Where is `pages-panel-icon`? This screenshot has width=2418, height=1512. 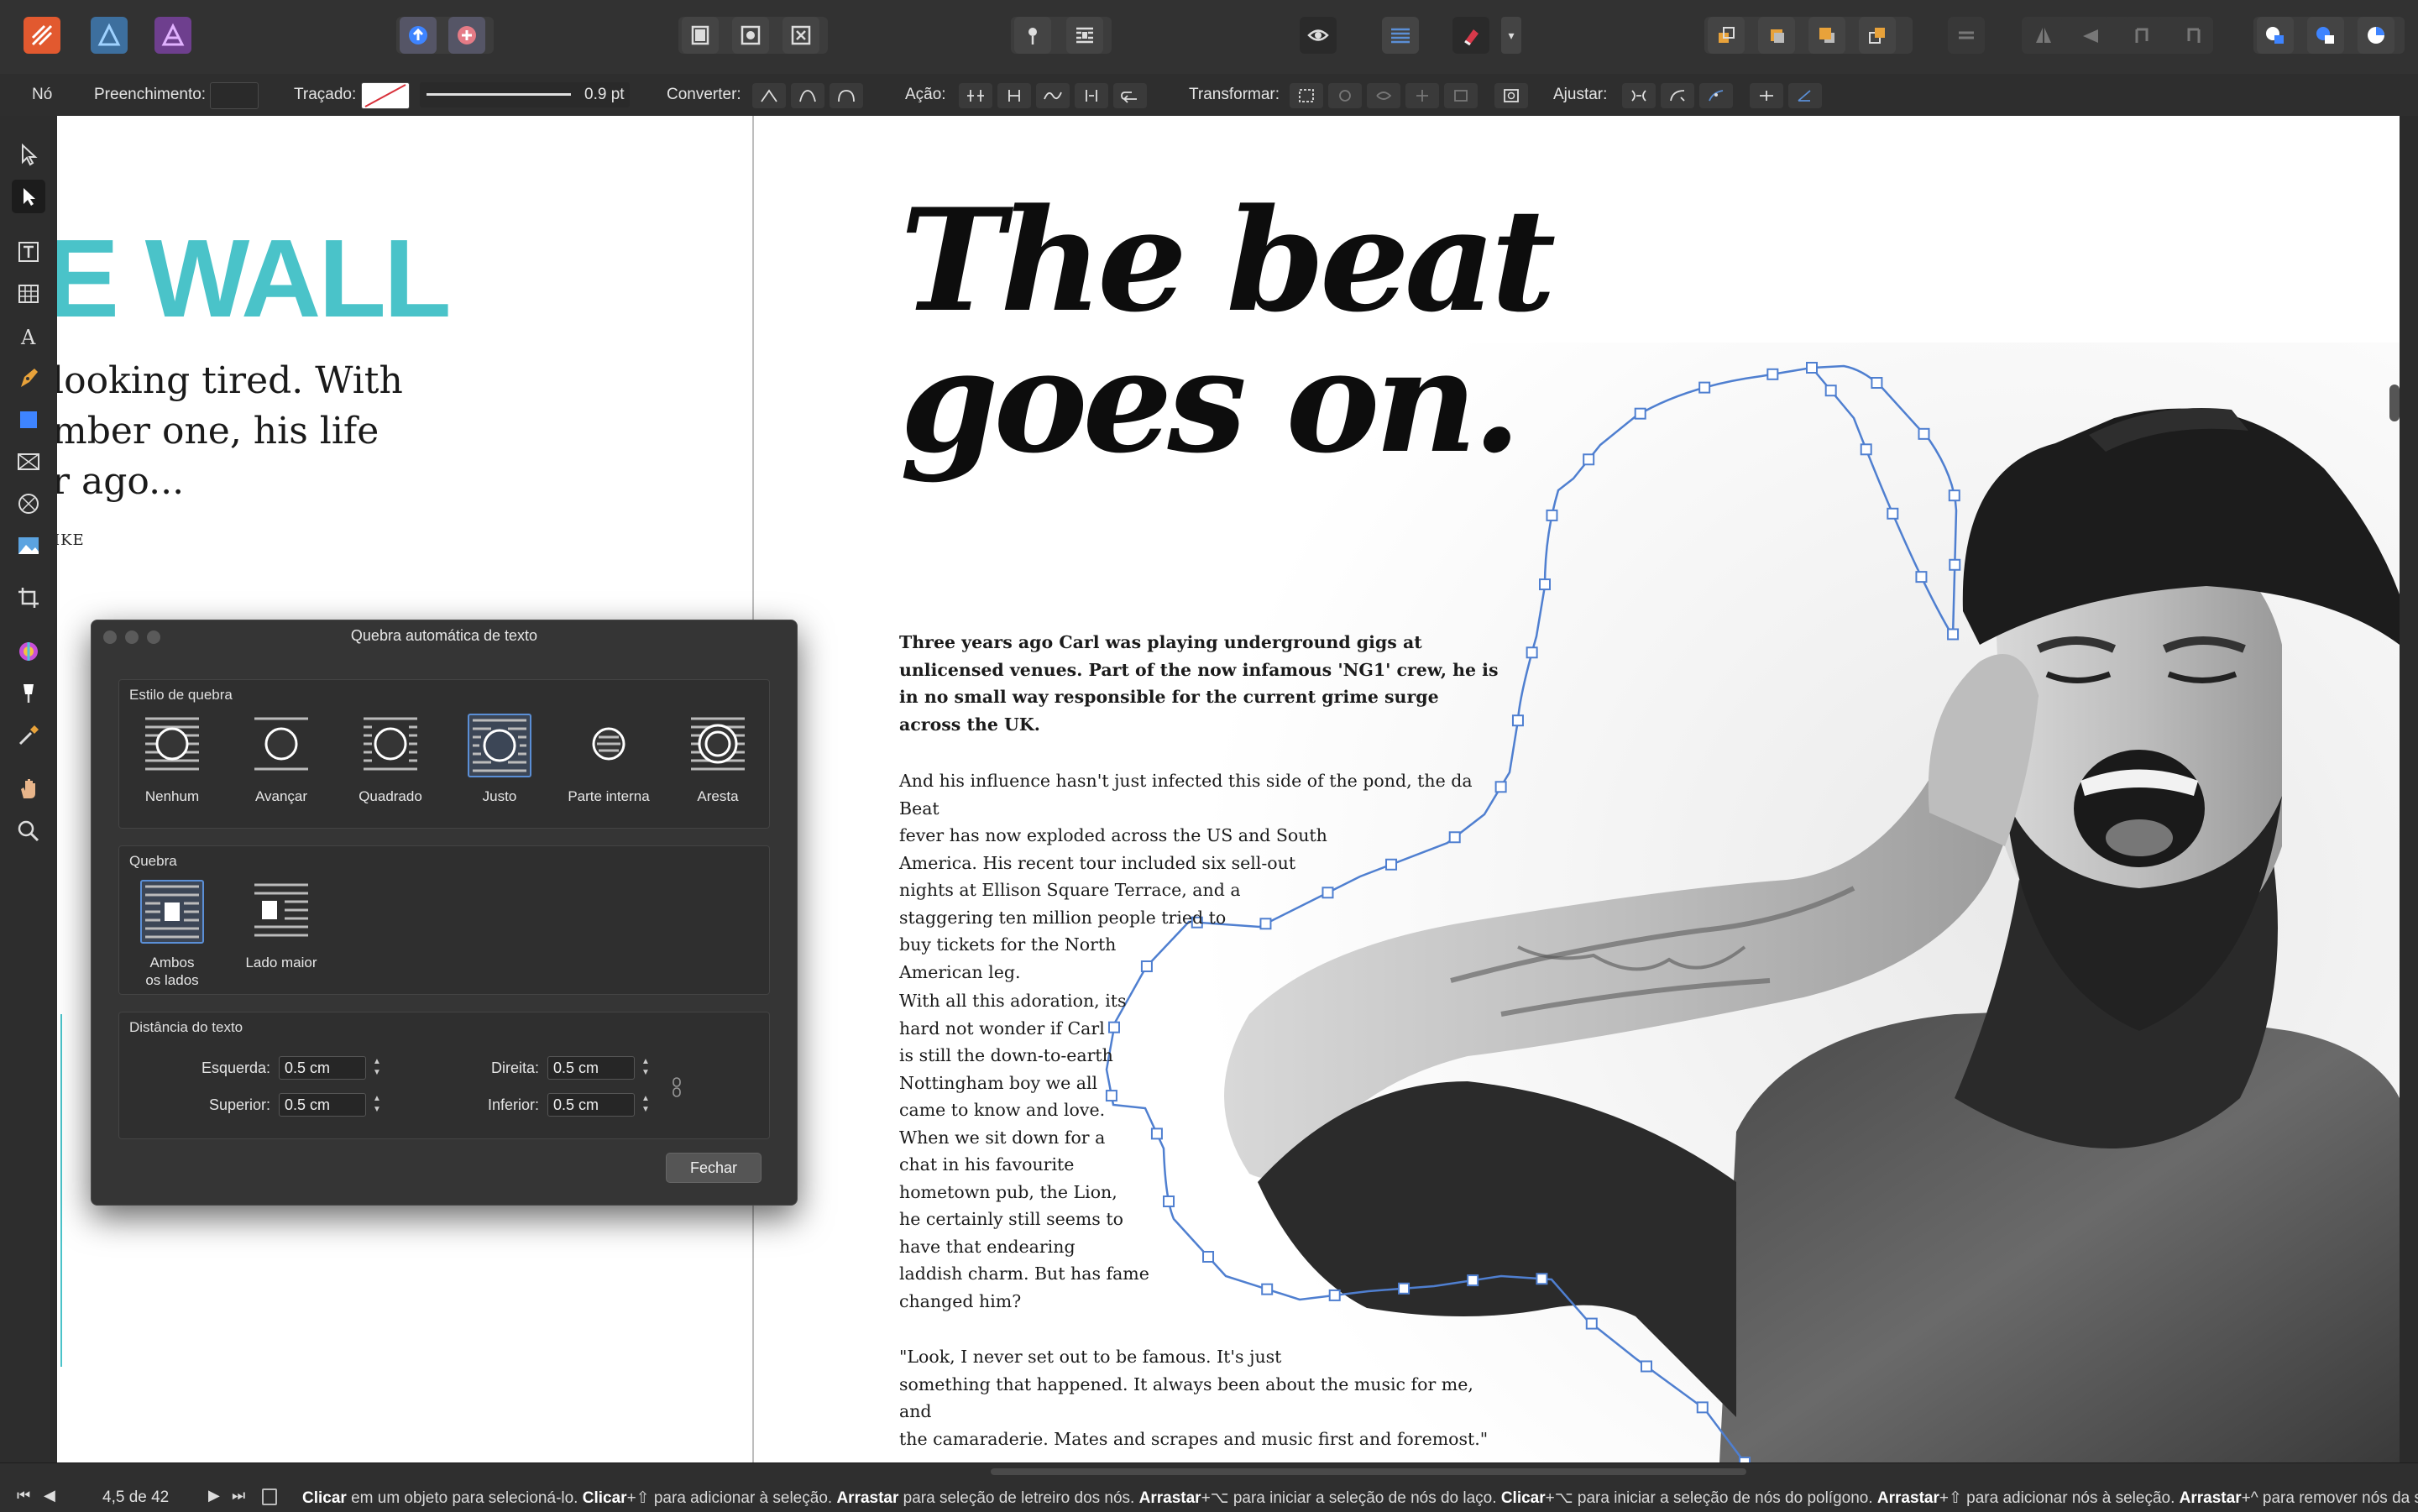 pages-panel-icon is located at coordinates (269, 1496).